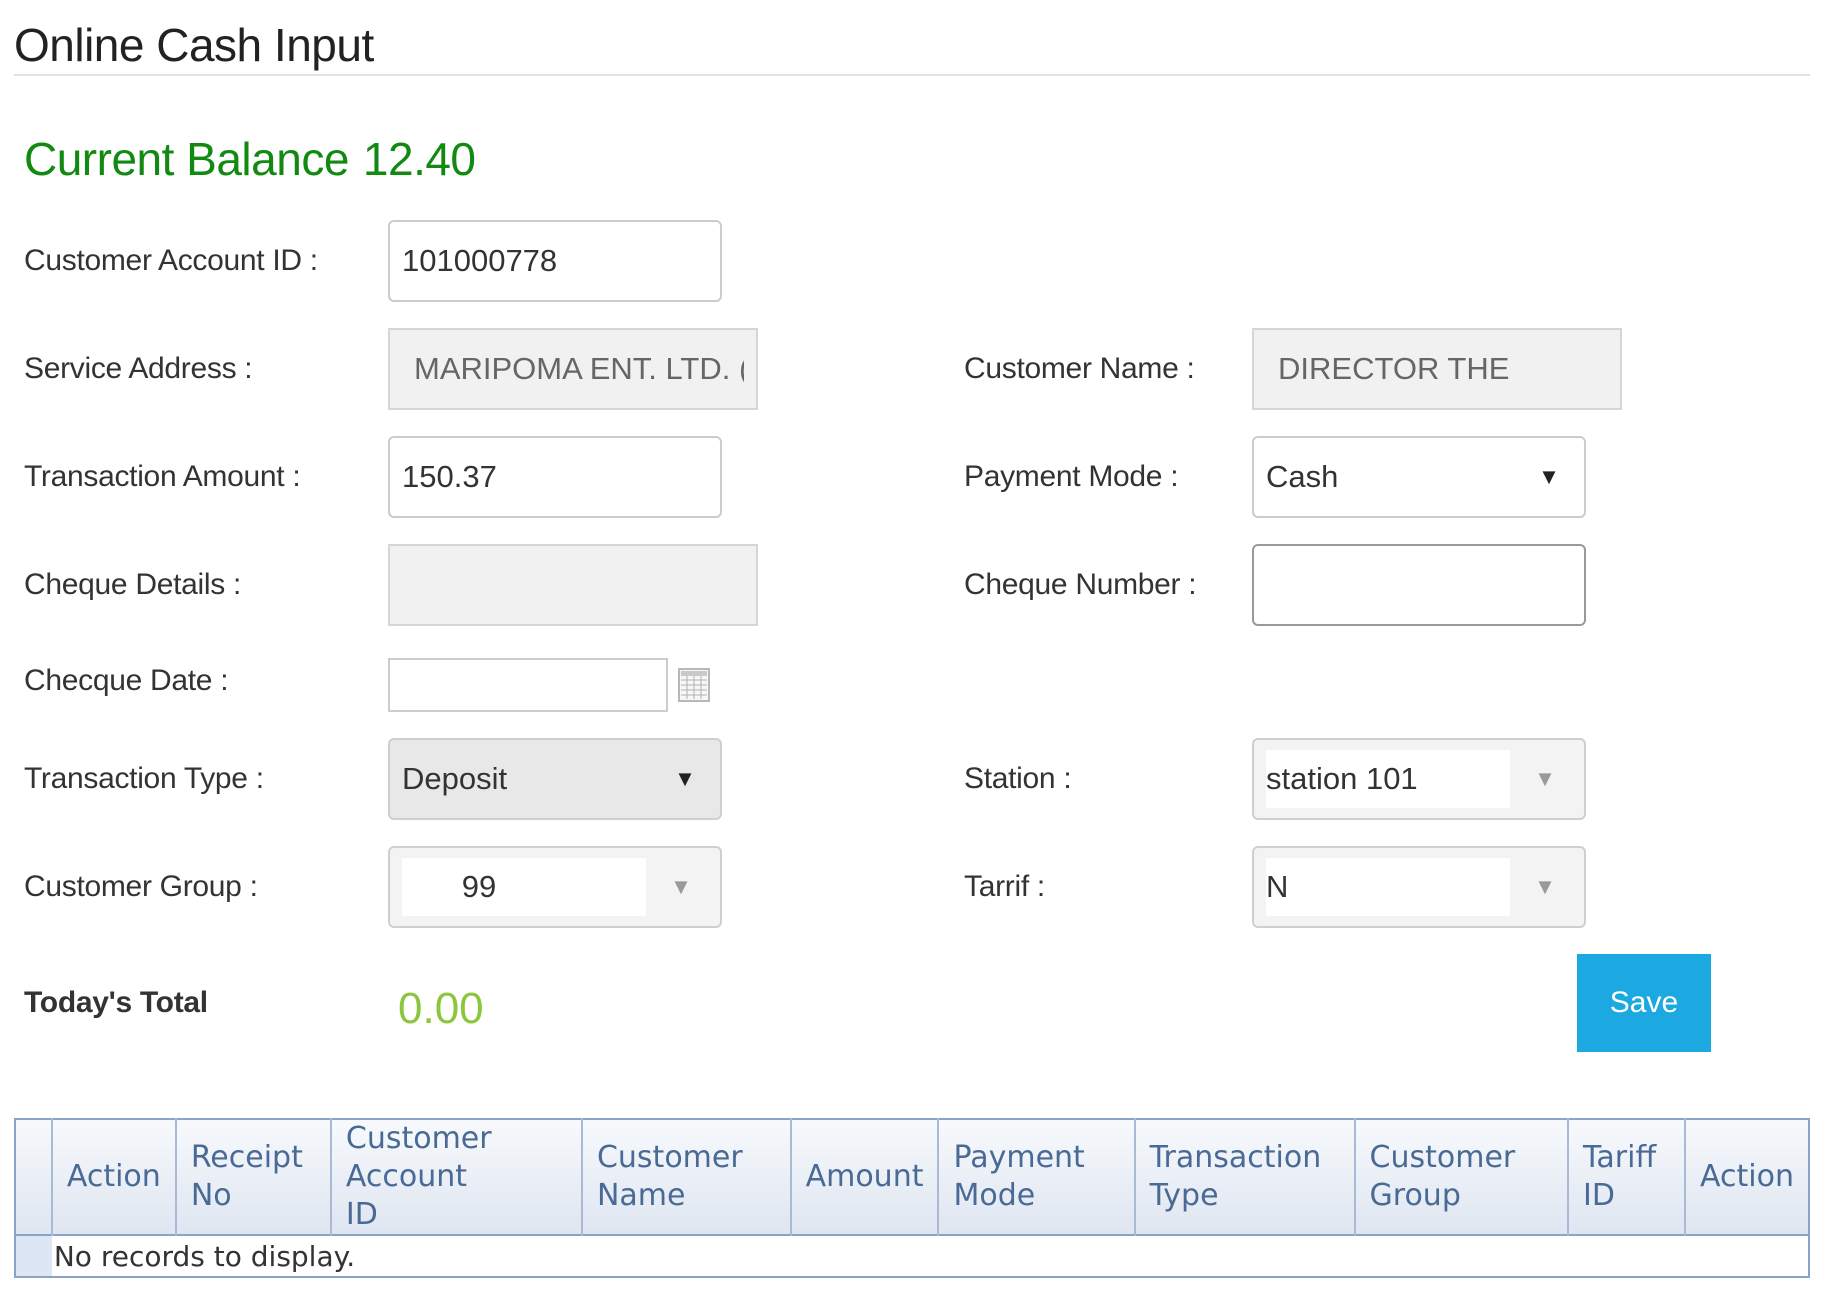 Image resolution: width=1825 pixels, height=1289 pixels. What do you see at coordinates (1018, 778) in the screenshot?
I see `station-label: Station :` at bounding box center [1018, 778].